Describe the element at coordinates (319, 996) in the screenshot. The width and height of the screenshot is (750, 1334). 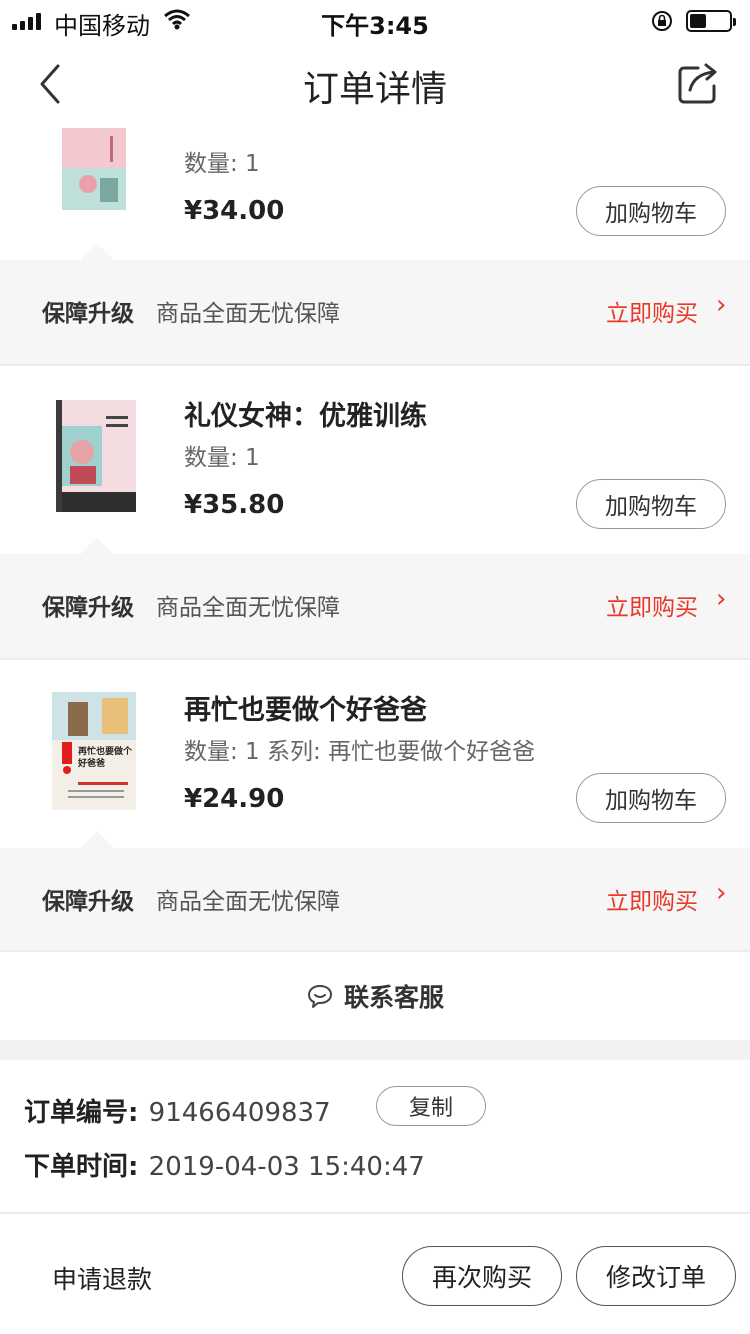
I see `chat-bubble-icon` at that location.